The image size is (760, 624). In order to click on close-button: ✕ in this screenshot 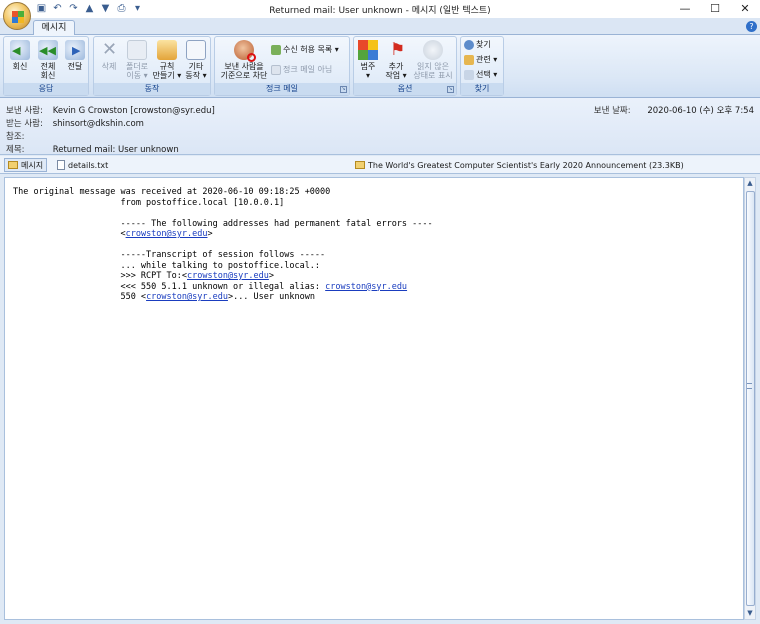, I will do `click(745, 9)`.